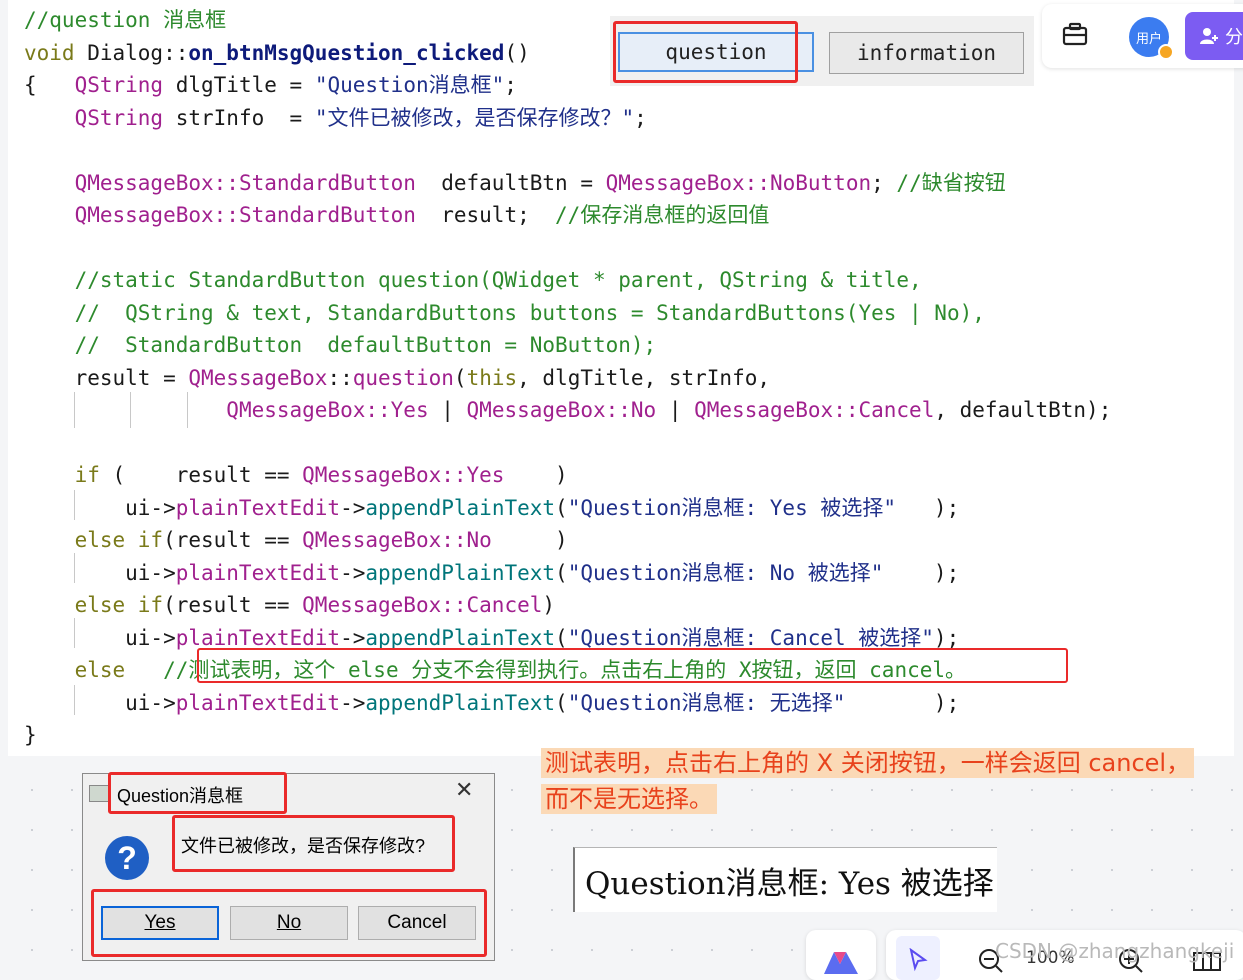 This screenshot has width=1243, height=980. What do you see at coordinates (474, 117) in the screenshot?
I see `code-token: "文件已被修改，是否保存修改？"` at bounding box center [474, 117].